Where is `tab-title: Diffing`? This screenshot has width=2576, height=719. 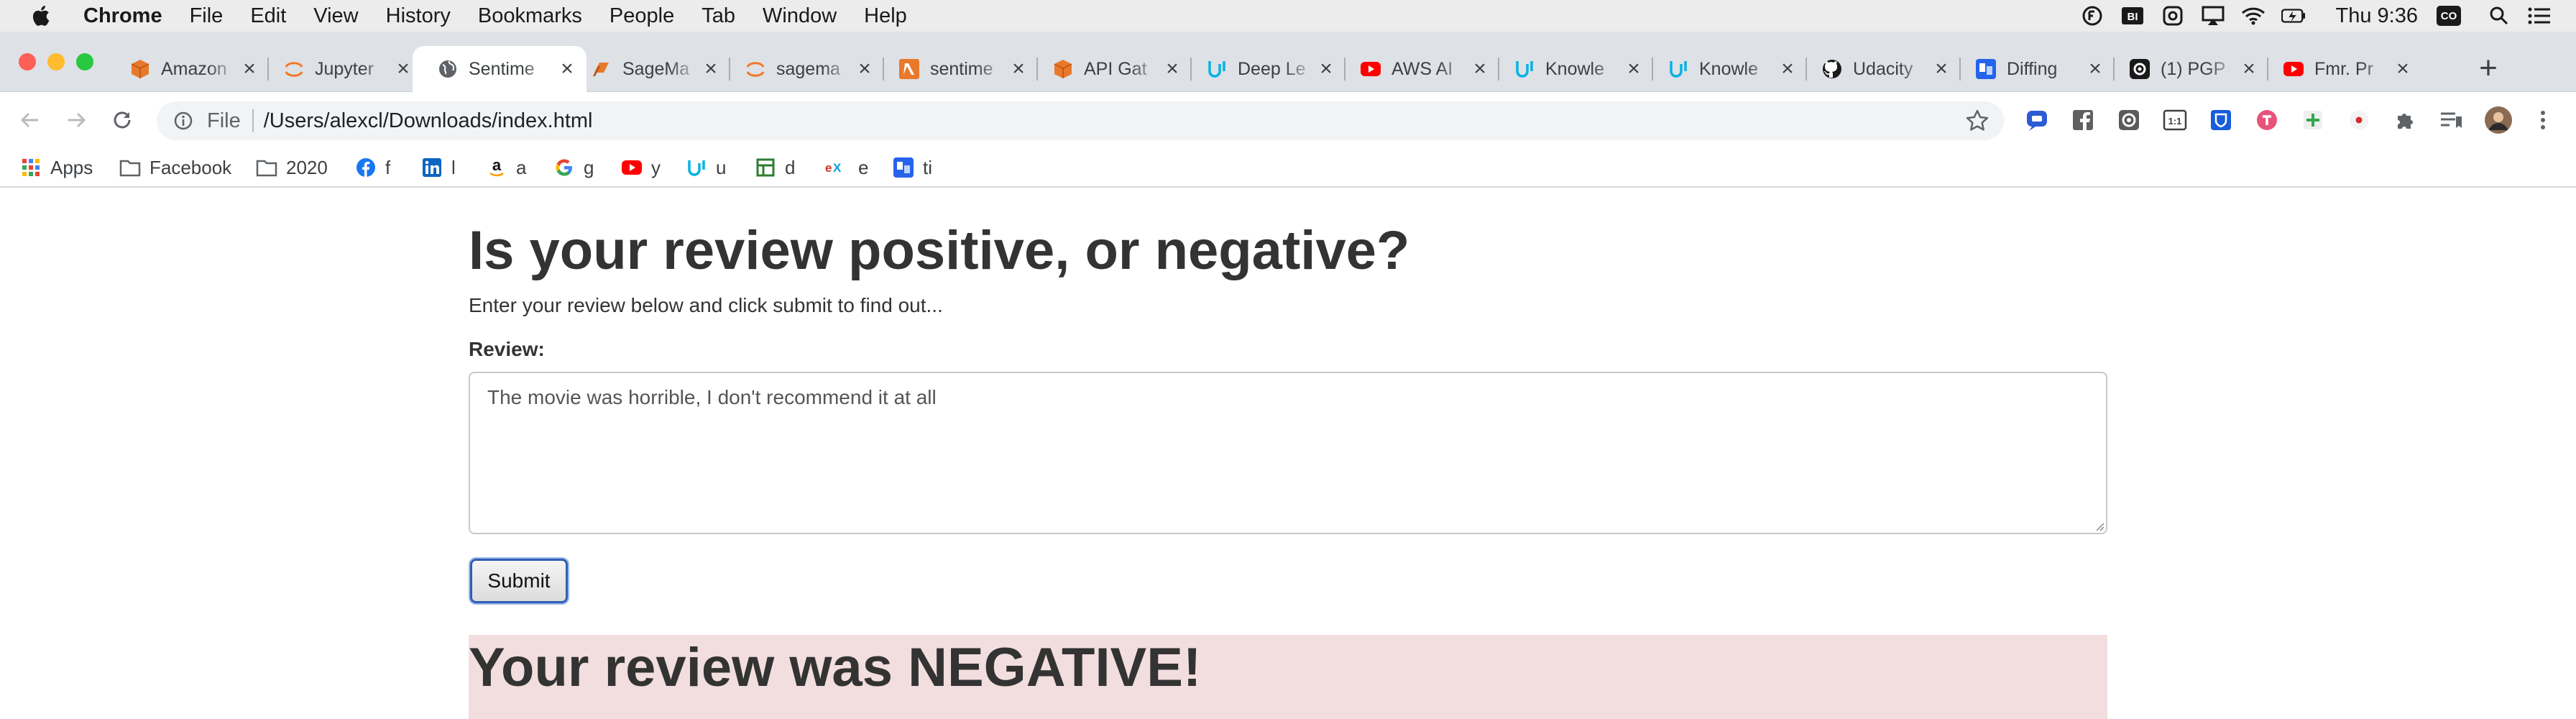 tab-title: Diffing is located at coordinates (2032, 68).